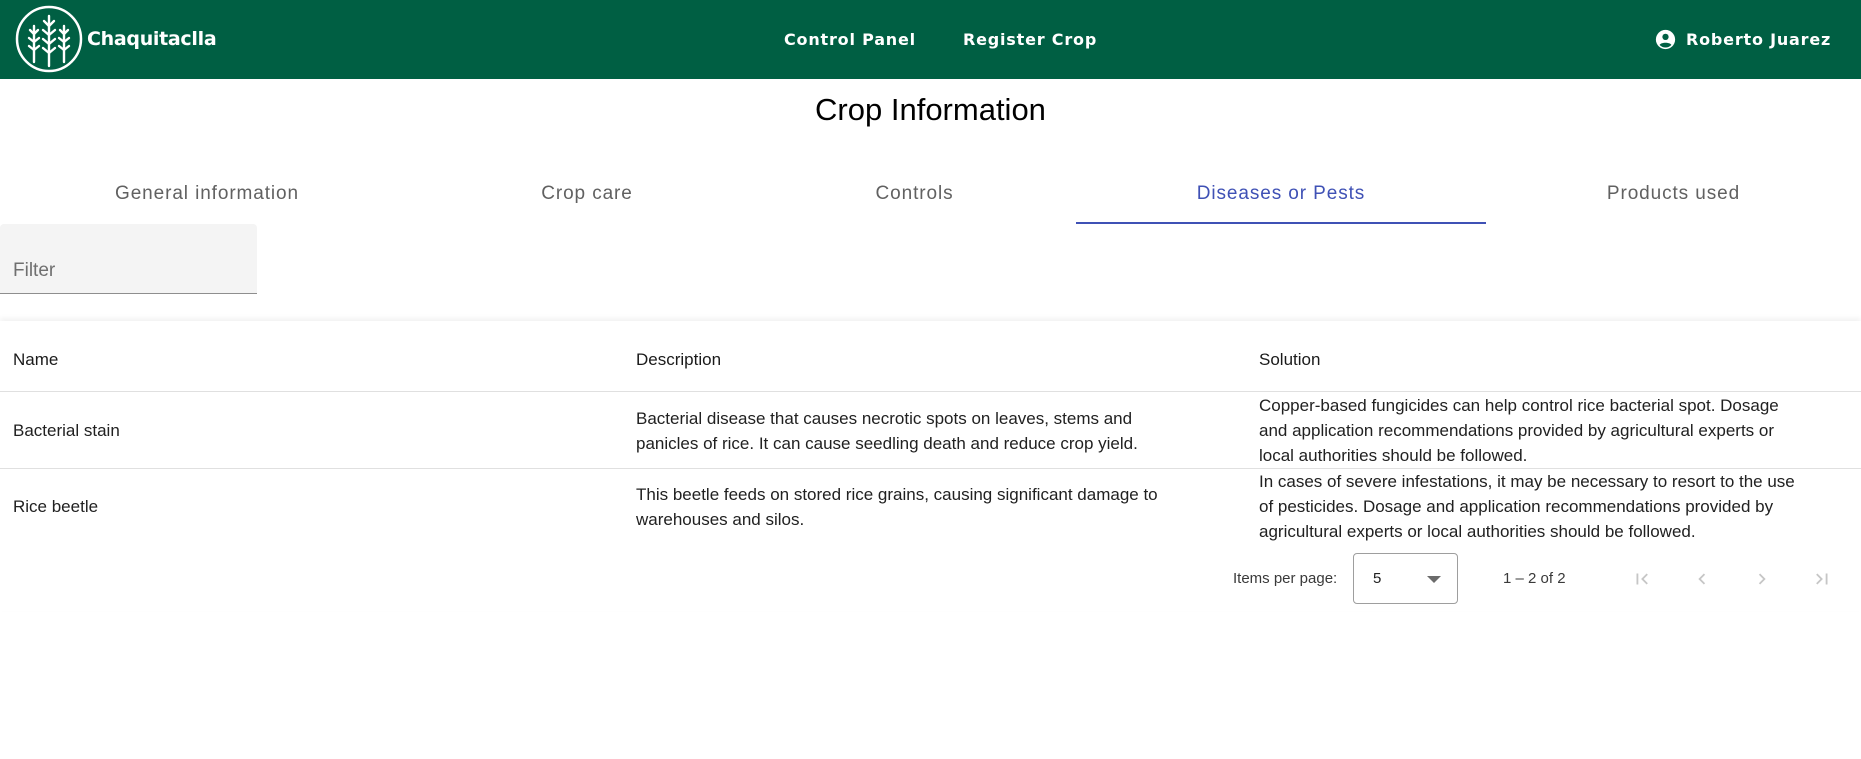  I want to click on column-header-description: Description, so click(678, 359).